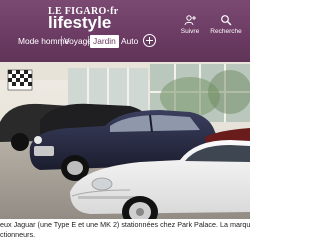 This screenshot has height=250, width=320. I want to click on search-icon, so click(226, 20).